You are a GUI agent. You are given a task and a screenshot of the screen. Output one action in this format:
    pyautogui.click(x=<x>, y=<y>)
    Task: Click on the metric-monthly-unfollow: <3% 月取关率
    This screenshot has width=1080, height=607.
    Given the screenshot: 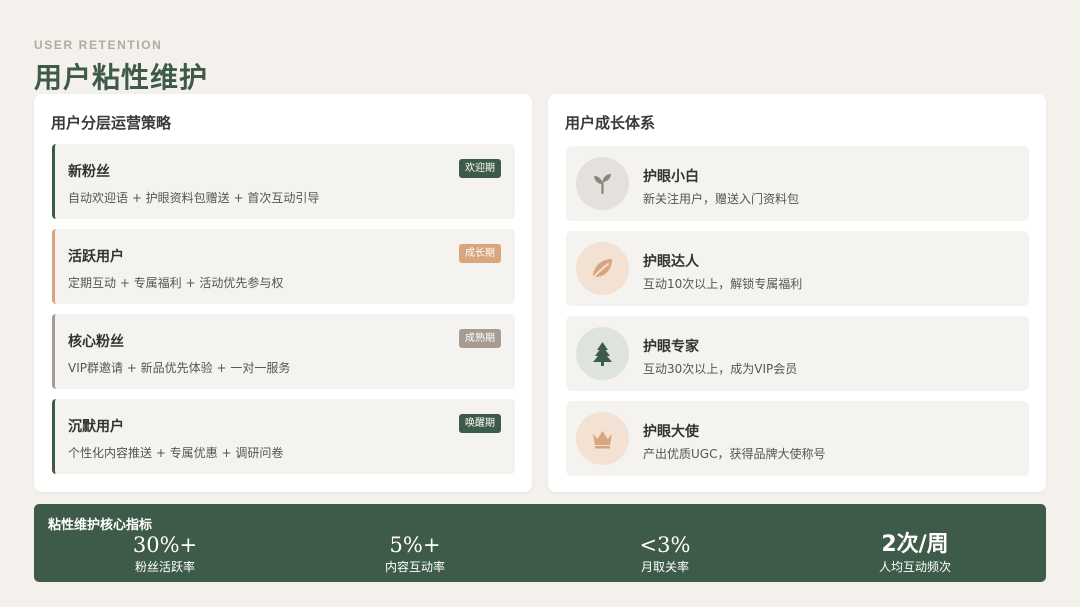 What is the action you would take?
    pyautogui.click(x=665, y=554)
    